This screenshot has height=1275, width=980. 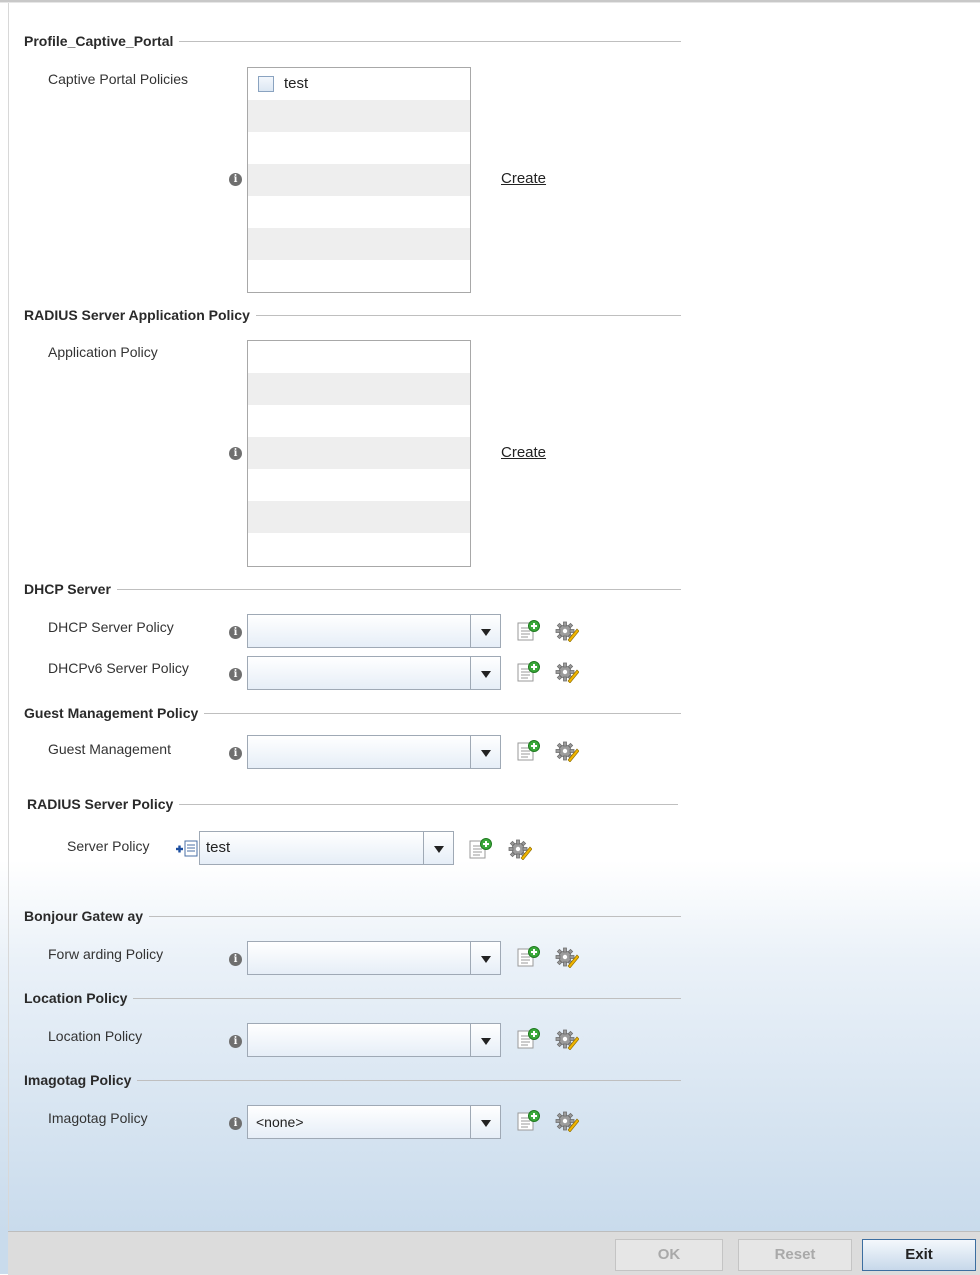 I want to click on section-title: Imagotag Policy, so click(x=78, y=1080).